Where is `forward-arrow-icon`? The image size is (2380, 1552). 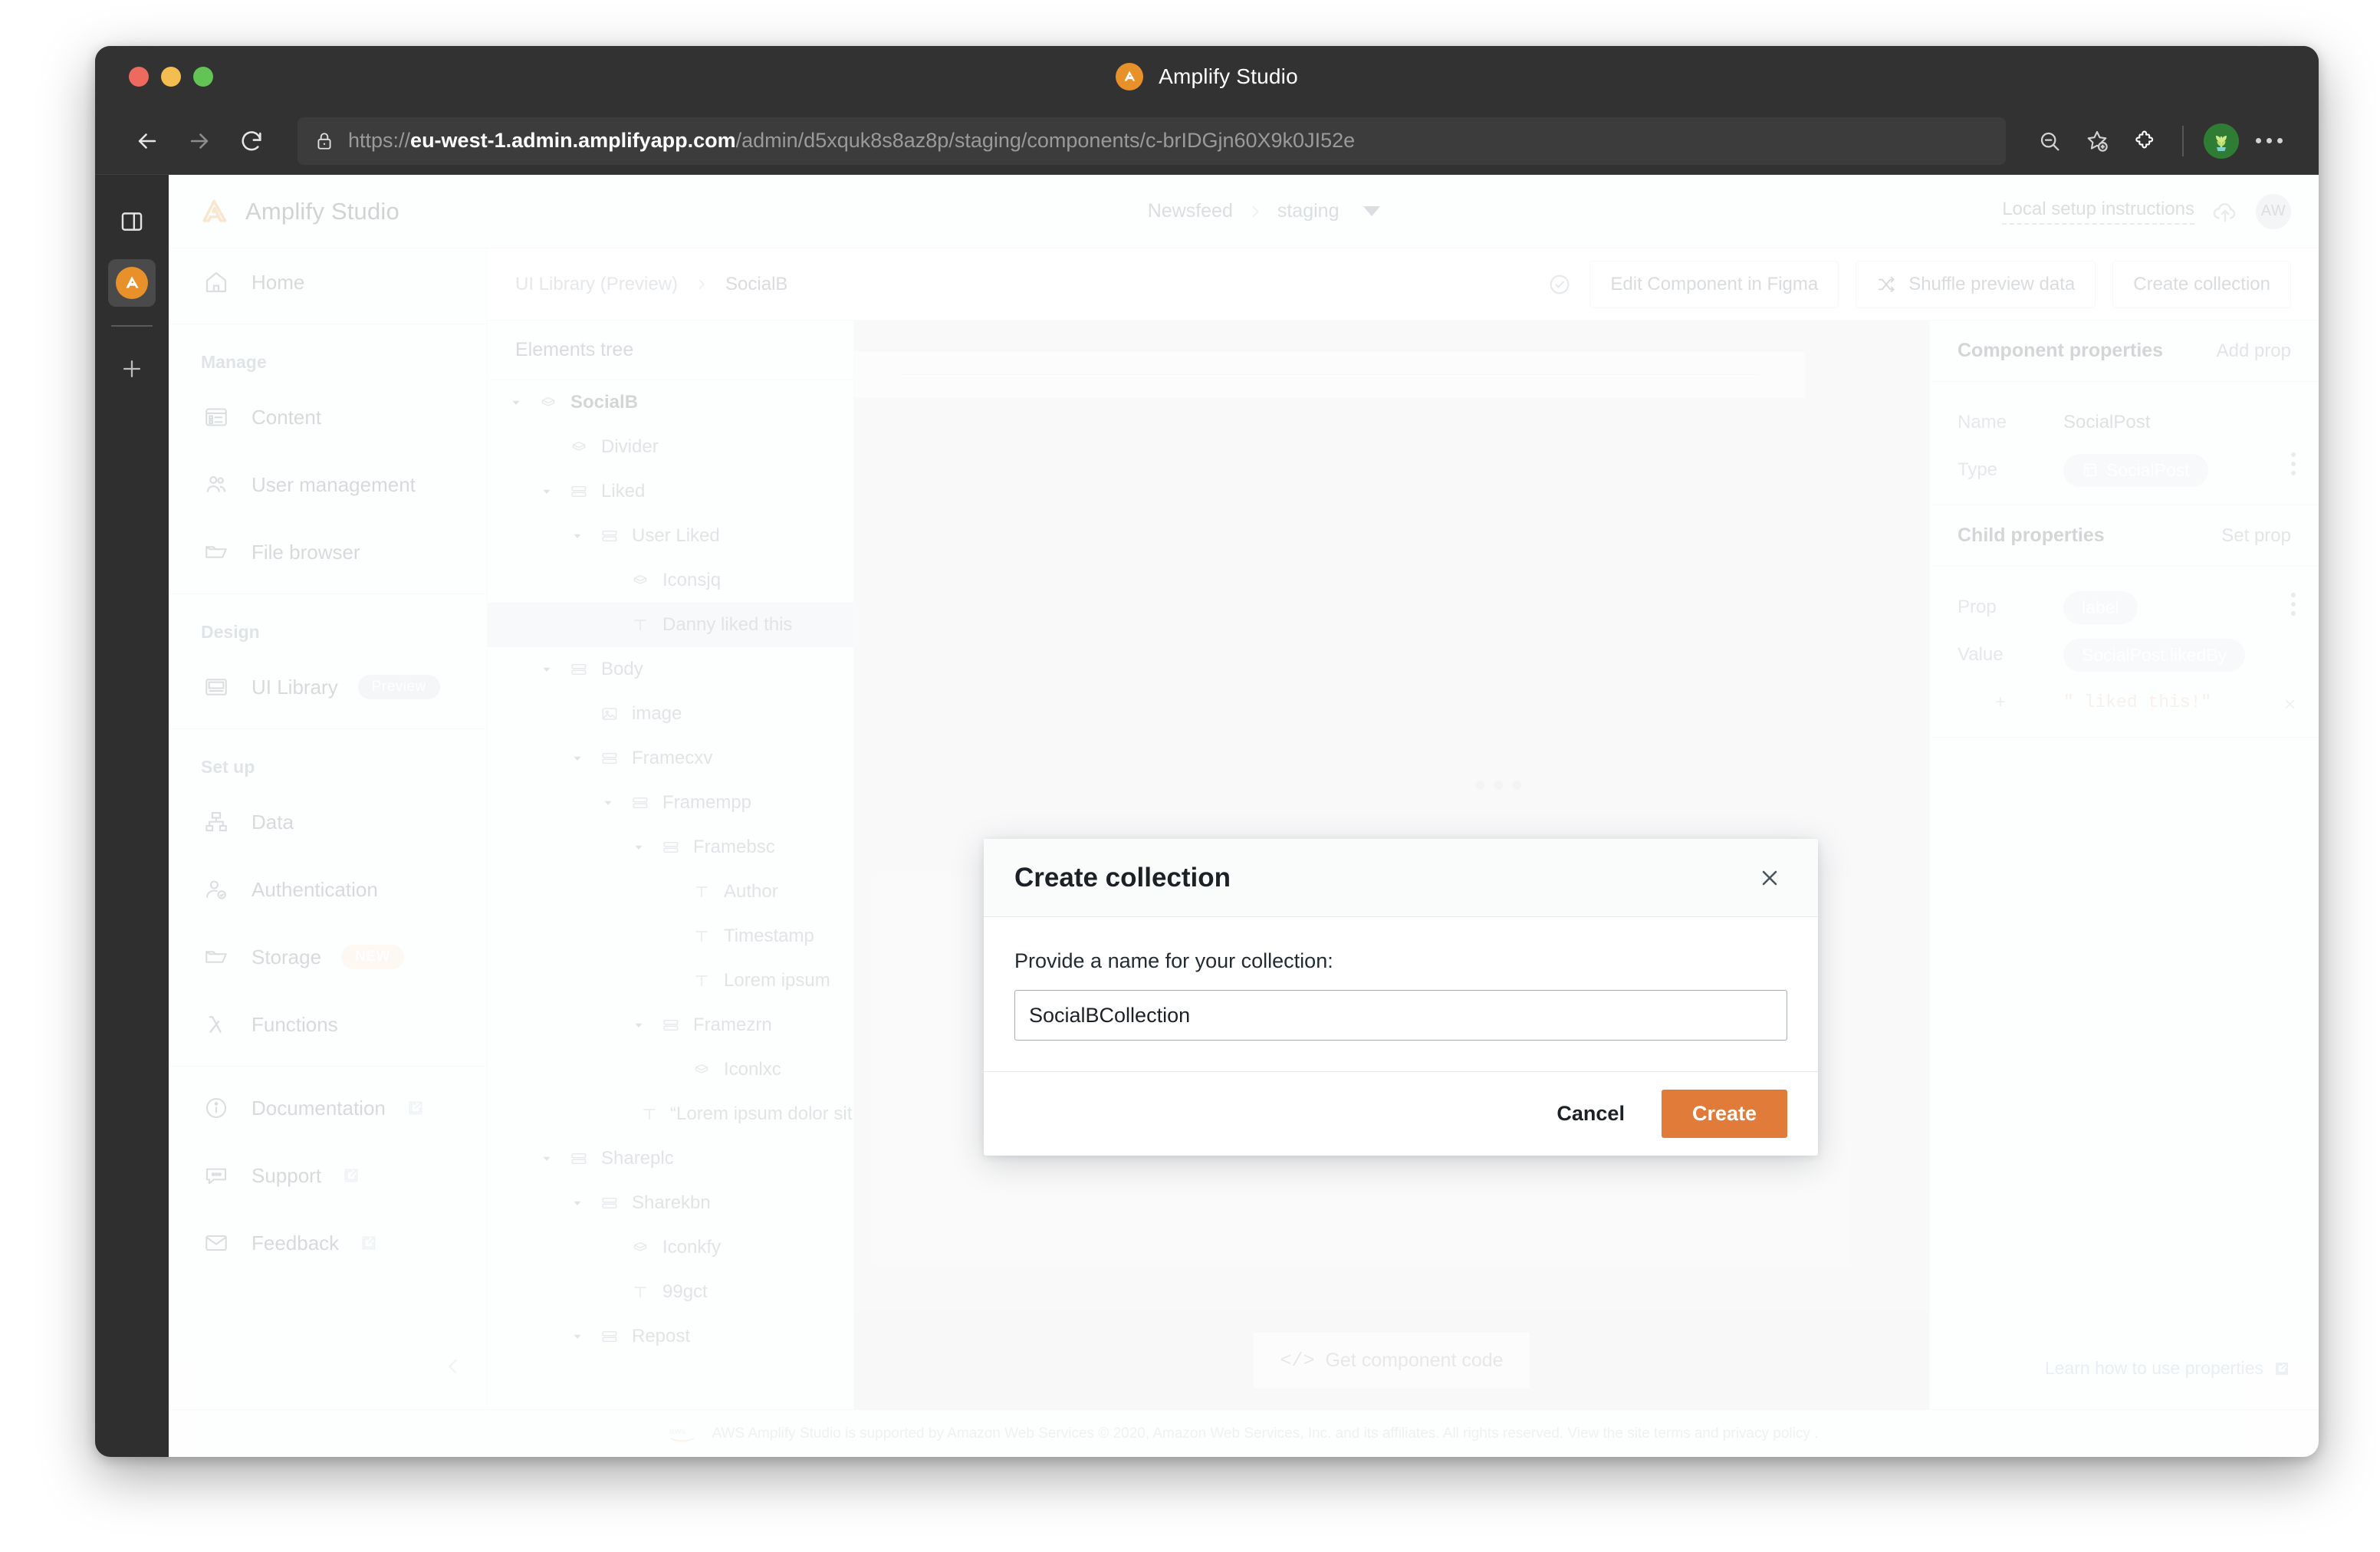 forward-arrow-icon is located at coordinates (199, 141).